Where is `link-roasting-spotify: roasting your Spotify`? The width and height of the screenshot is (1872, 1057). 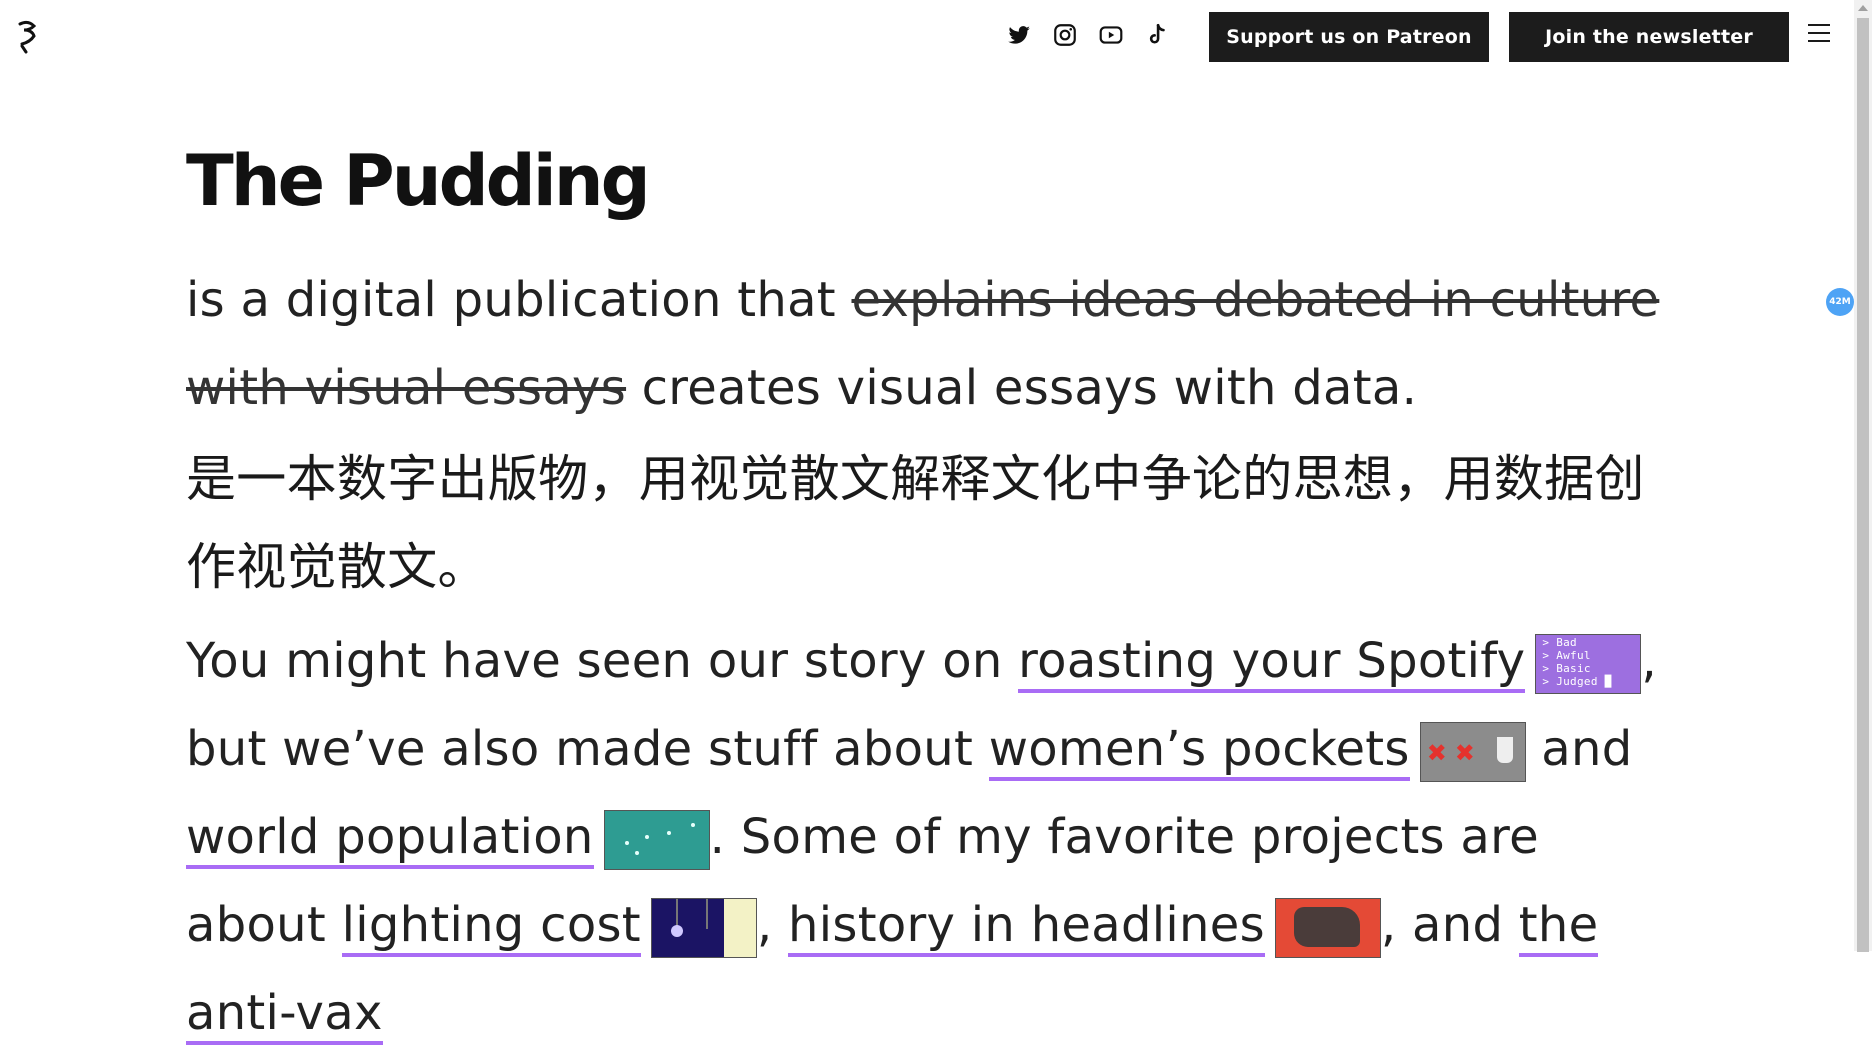 link-roasting-spotify: roasting your Spotify is located at coordinates (1272, 663).